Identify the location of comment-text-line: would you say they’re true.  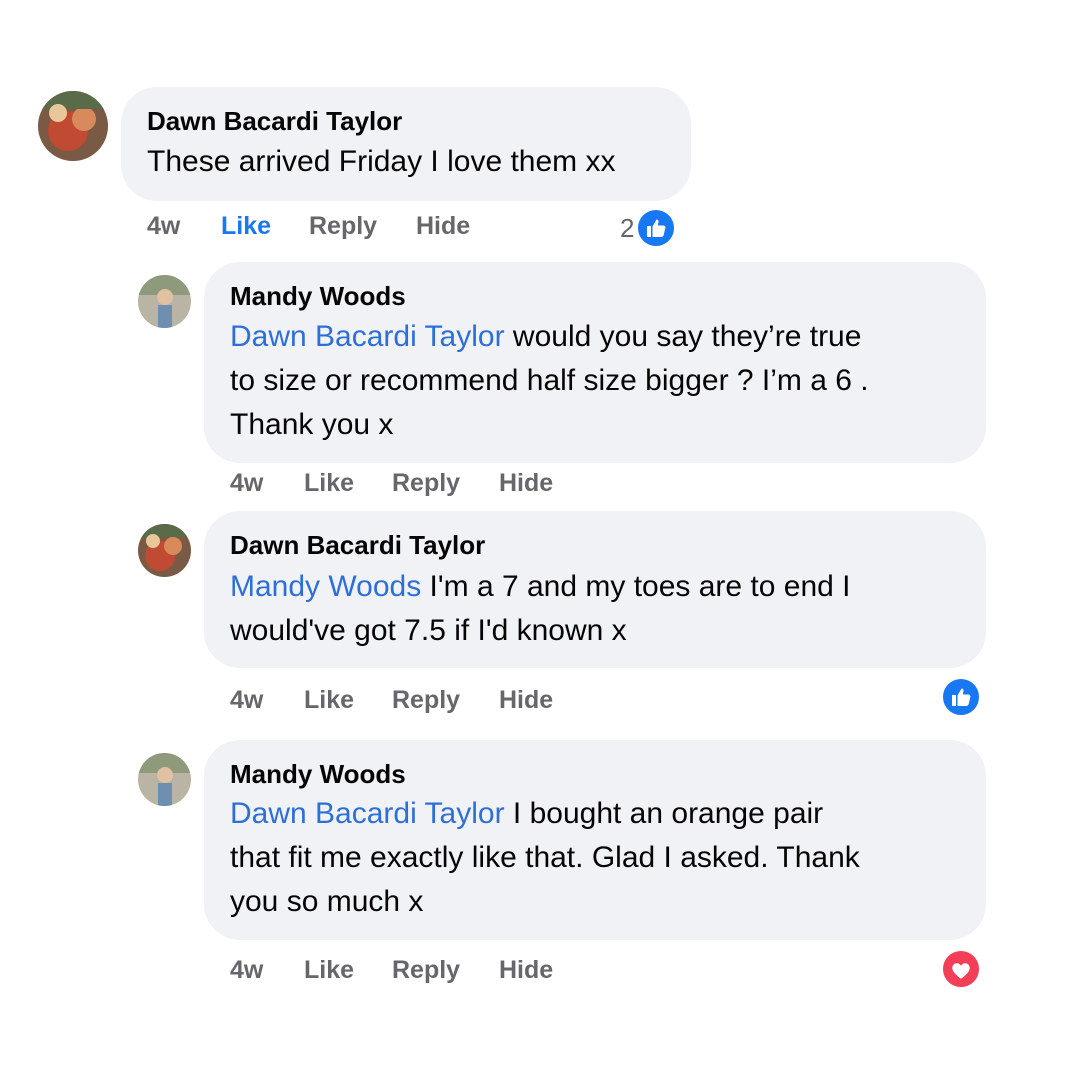
(683, 336).